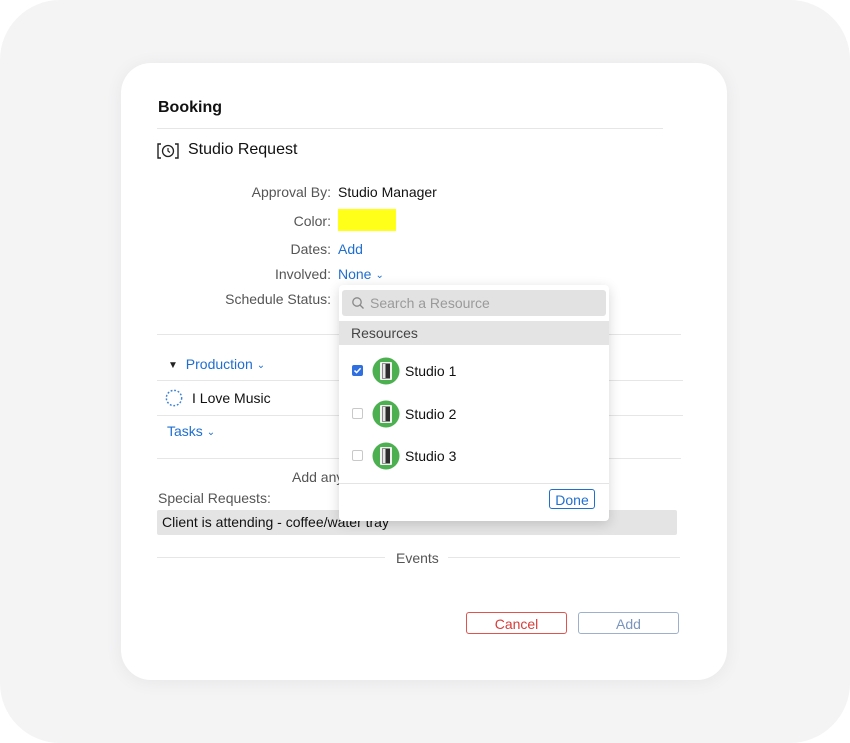 This screenshot has width=850, height=743. I want to click on resource-dropdown: Resources Studio 1 Studio 2, so click(474, 403).